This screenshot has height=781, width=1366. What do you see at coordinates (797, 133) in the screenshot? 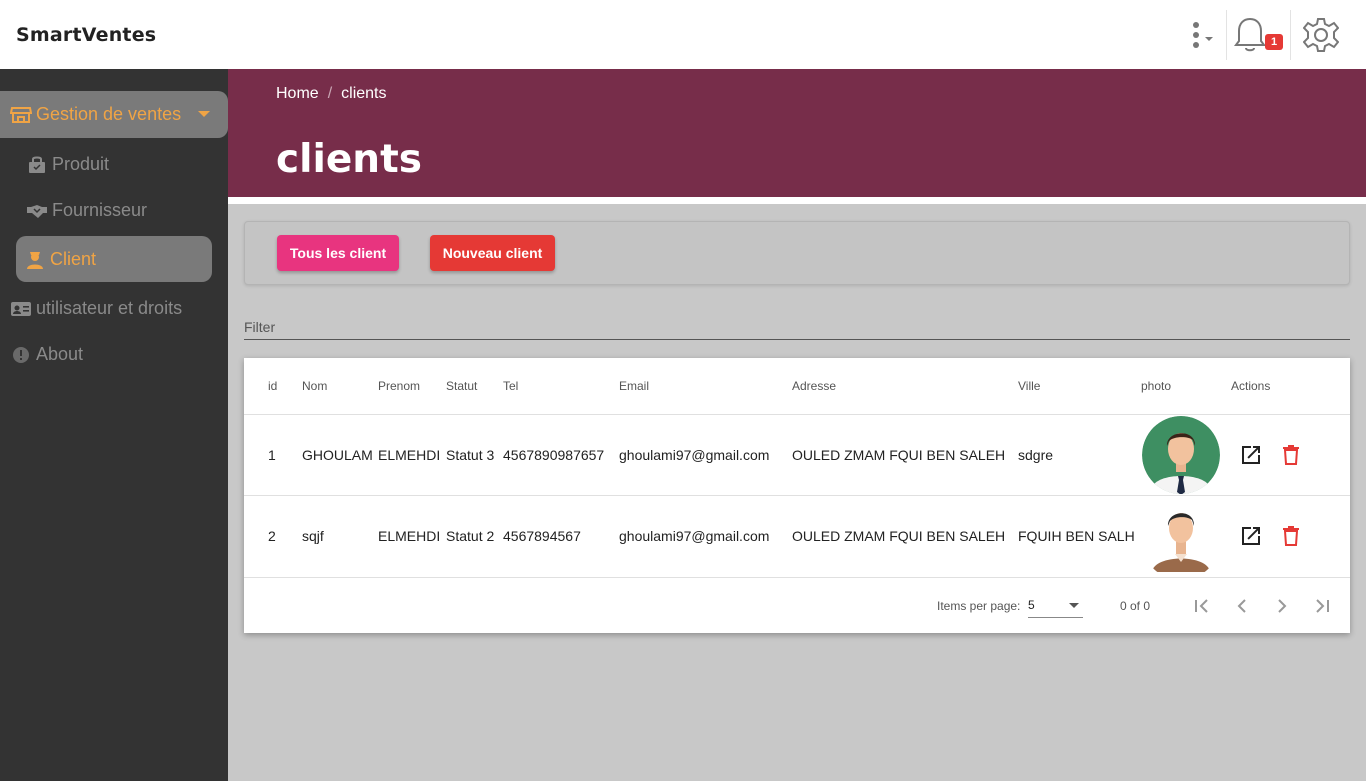
I see `page-header: Home / clients clients` at bounding box center [797, 133].